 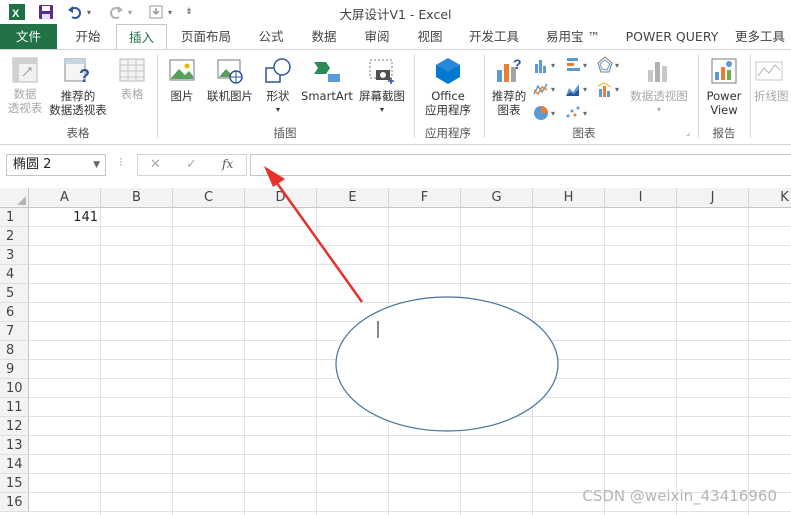 What do you see at coordinates (314, 234) in the screenshot?
I see `red-arrow-icon` at bounding box center [314, 234].